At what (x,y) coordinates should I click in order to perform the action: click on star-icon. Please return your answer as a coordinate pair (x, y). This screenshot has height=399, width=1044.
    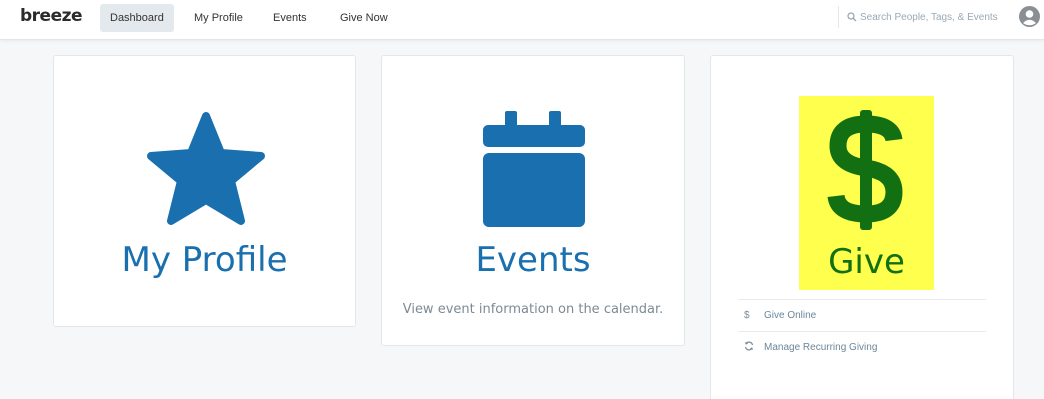
    Looking at the image, I should click on (206, 168).